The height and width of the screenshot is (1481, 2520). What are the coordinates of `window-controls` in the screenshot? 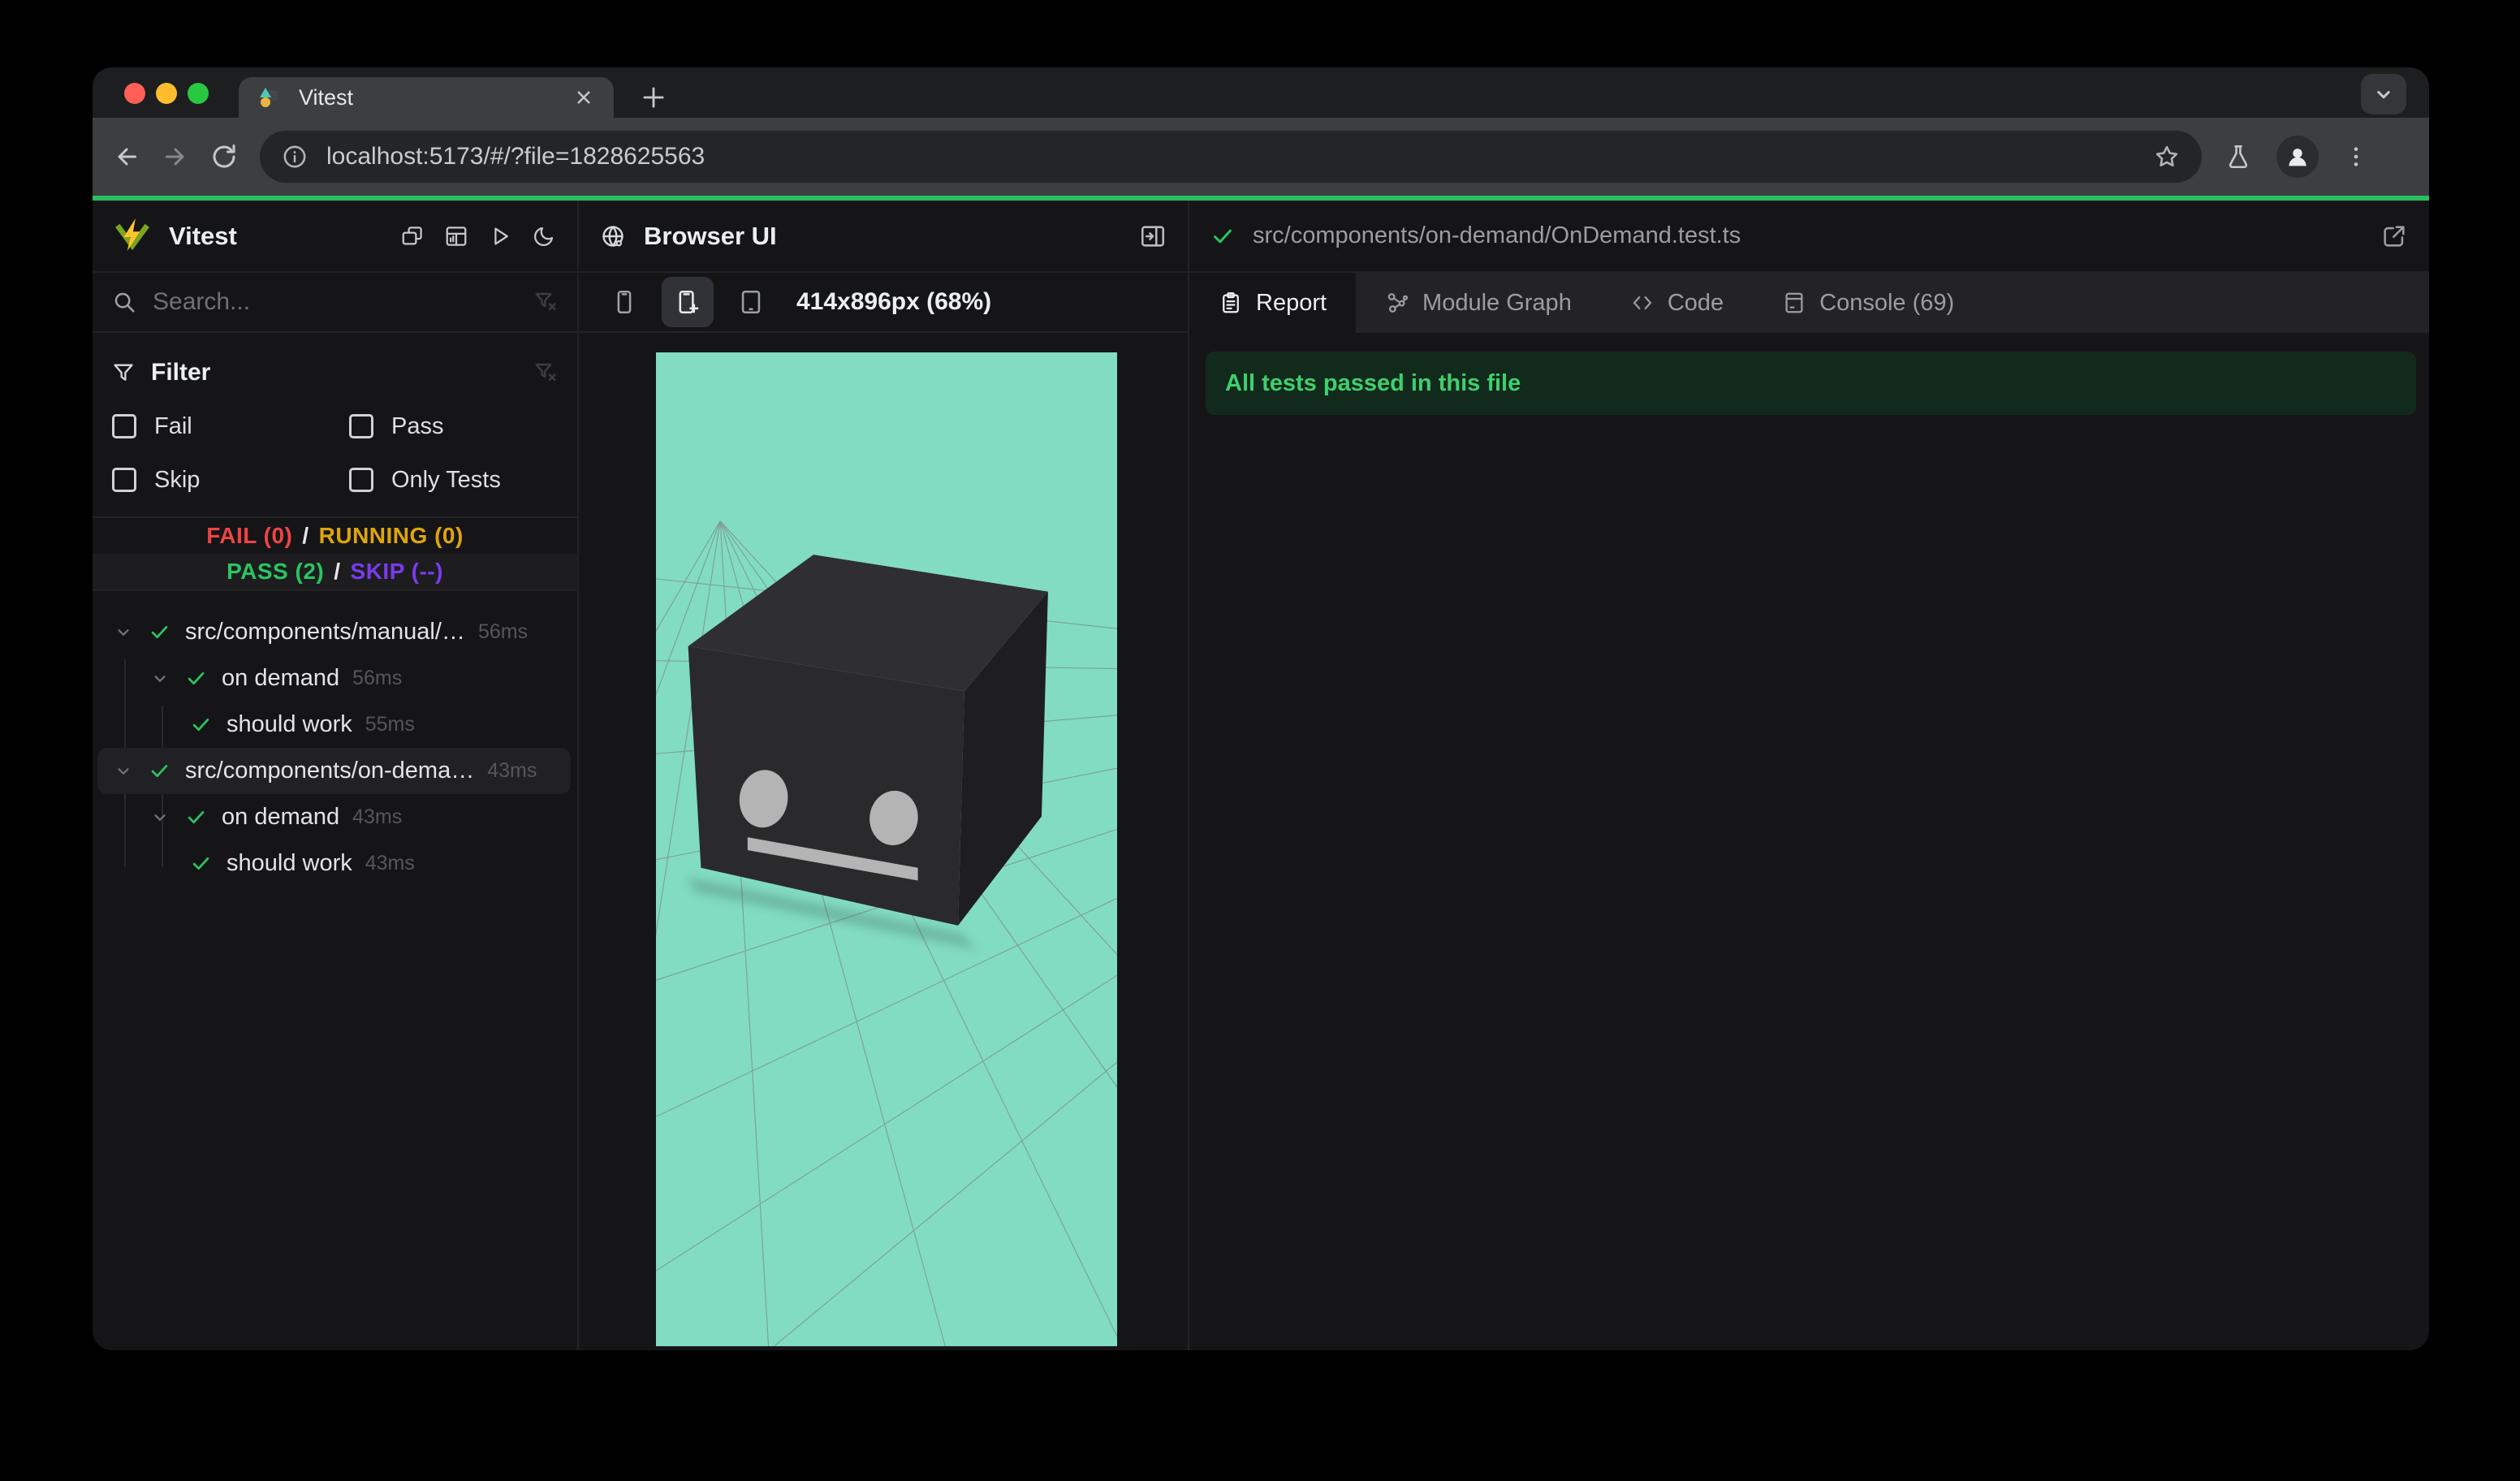 It's located at (166, 93).